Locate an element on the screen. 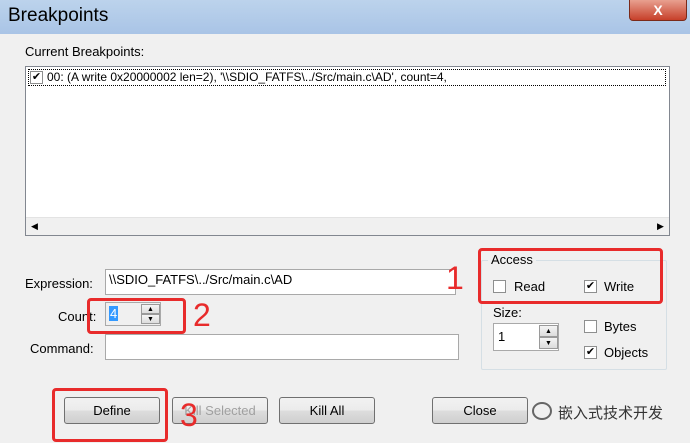 The height and width of the screenshot is (443, 690). command-input is located at coordinates (282, 347).